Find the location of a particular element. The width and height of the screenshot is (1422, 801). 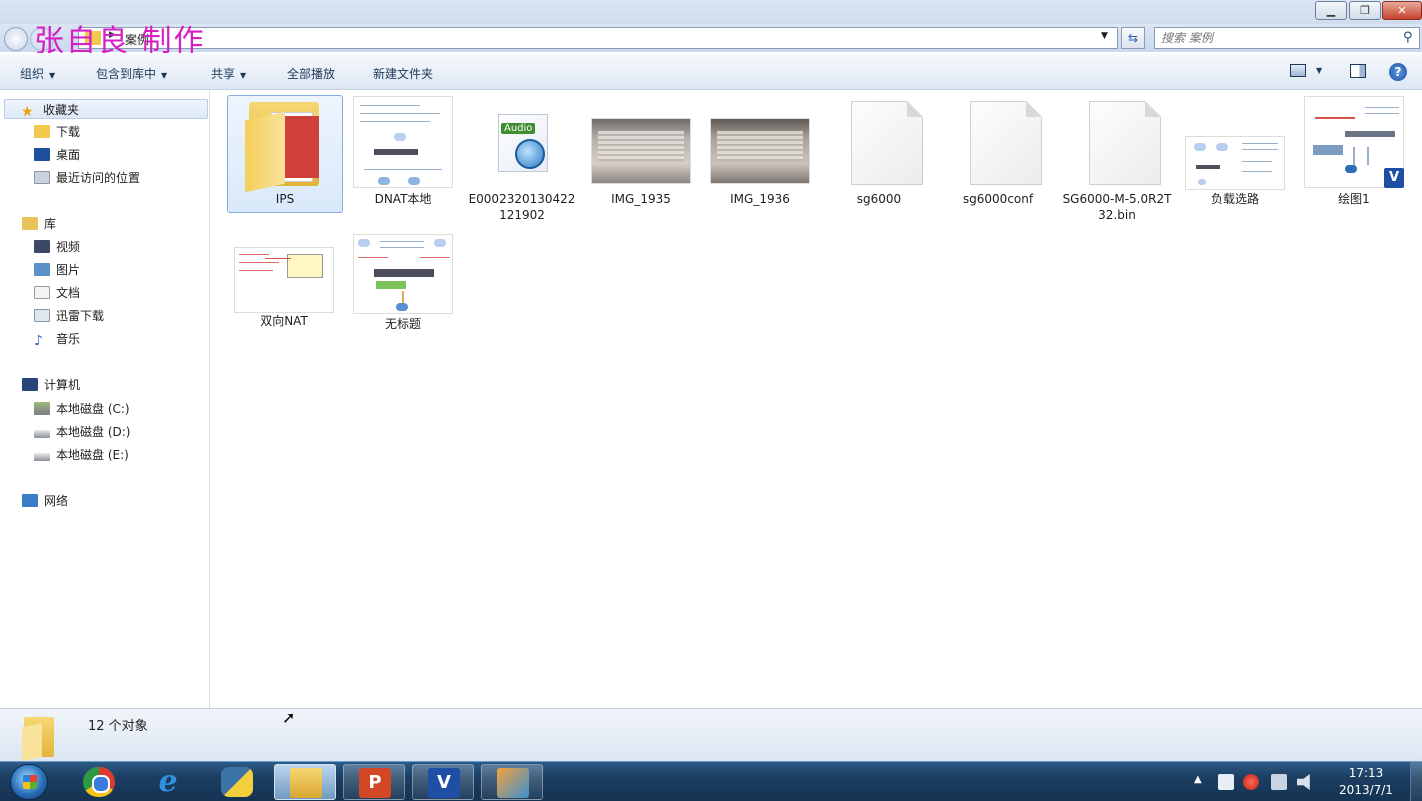

maximize-button: ❐ is located at coordinates (1365, 10).